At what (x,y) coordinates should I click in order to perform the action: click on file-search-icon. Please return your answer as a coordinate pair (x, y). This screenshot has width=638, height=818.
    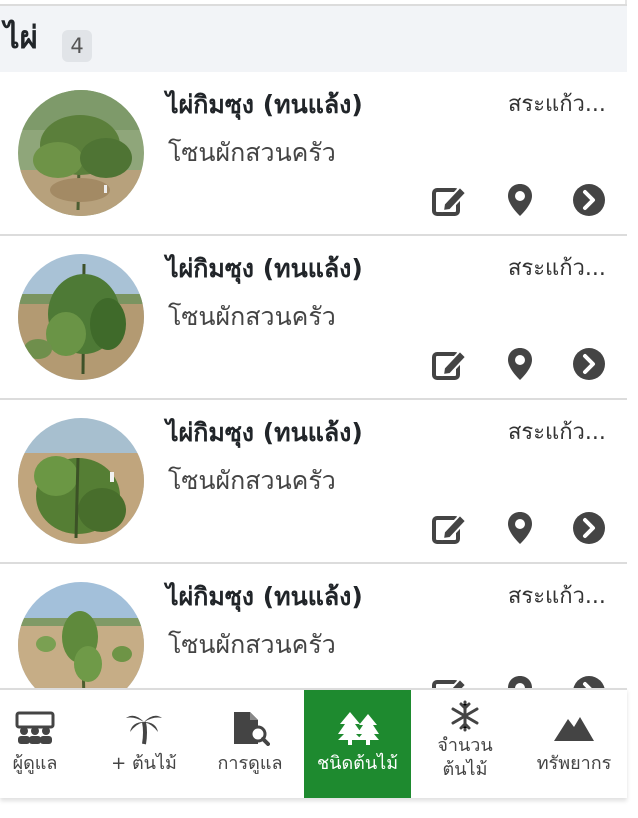
    Looking at the image, I should click on (250, 728).